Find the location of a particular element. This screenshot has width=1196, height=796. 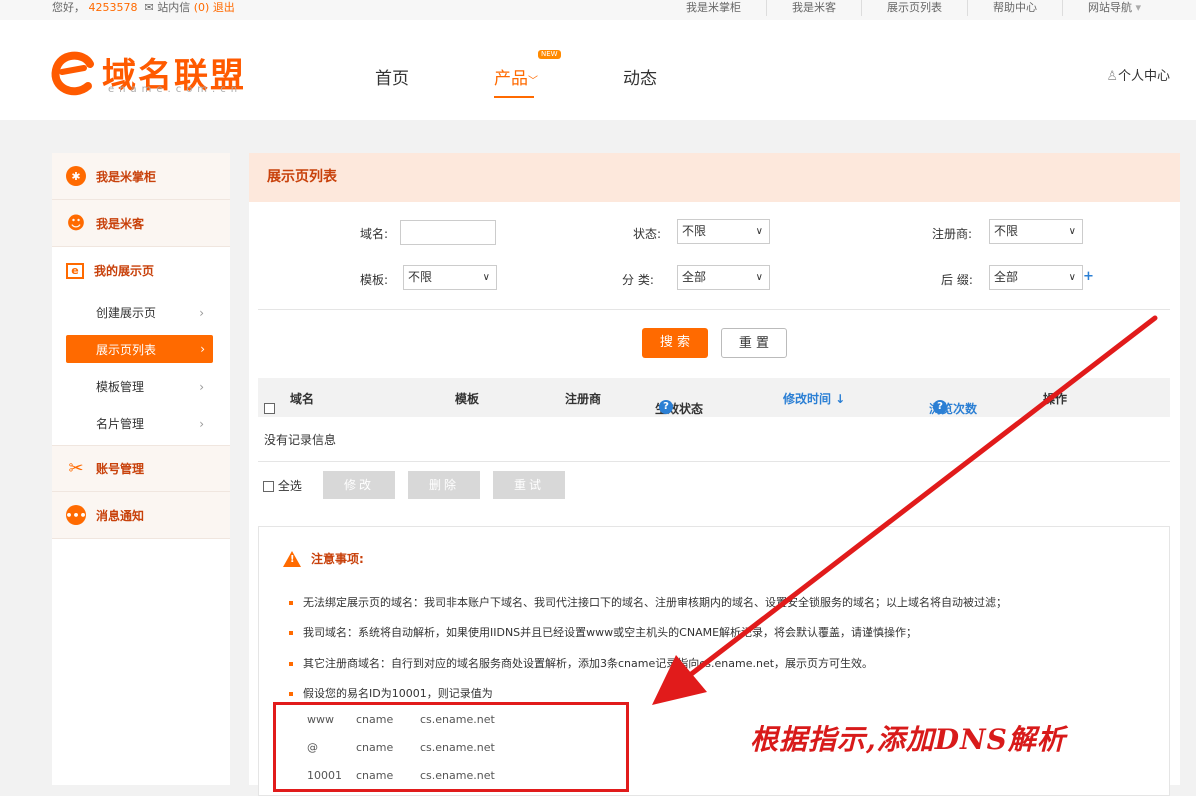

domain-filter-label: 域名: is located at coordinates (374, 234).